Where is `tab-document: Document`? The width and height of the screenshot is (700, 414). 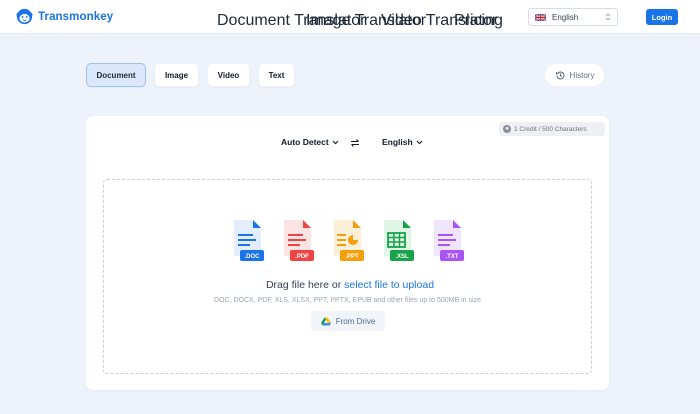 tab-document: Document is located at coordinates (116, 75).